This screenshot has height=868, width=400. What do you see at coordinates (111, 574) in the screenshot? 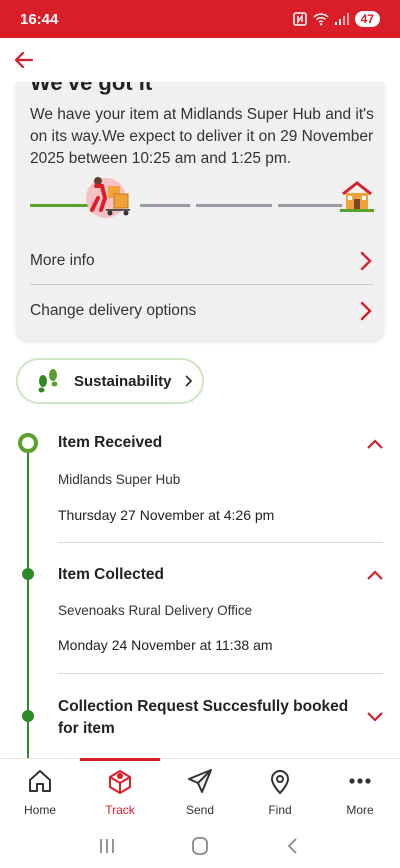
I see `event-title: Item Collected` at bounding box center [111, 574].